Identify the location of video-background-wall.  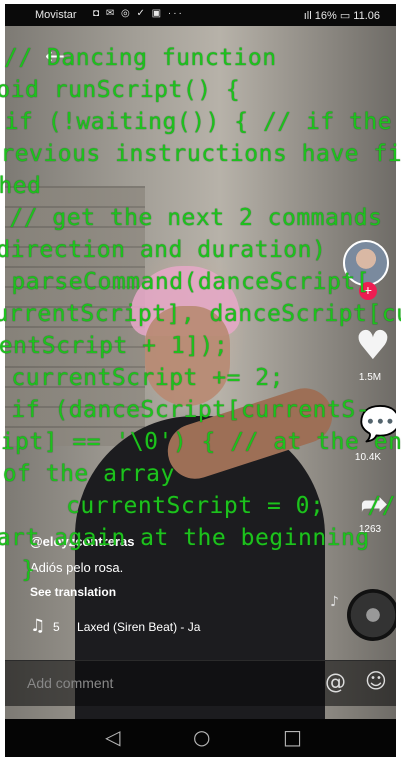
(75, 316).